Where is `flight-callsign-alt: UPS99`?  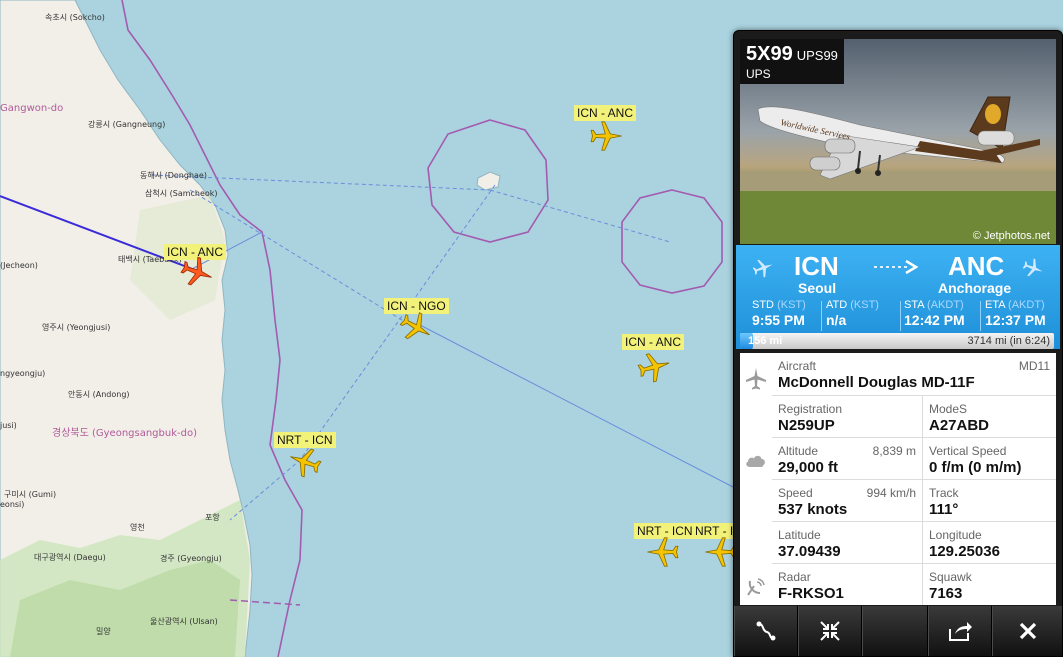
flight-callsign-alt: UPS99 is located at coordinates (817, 55).